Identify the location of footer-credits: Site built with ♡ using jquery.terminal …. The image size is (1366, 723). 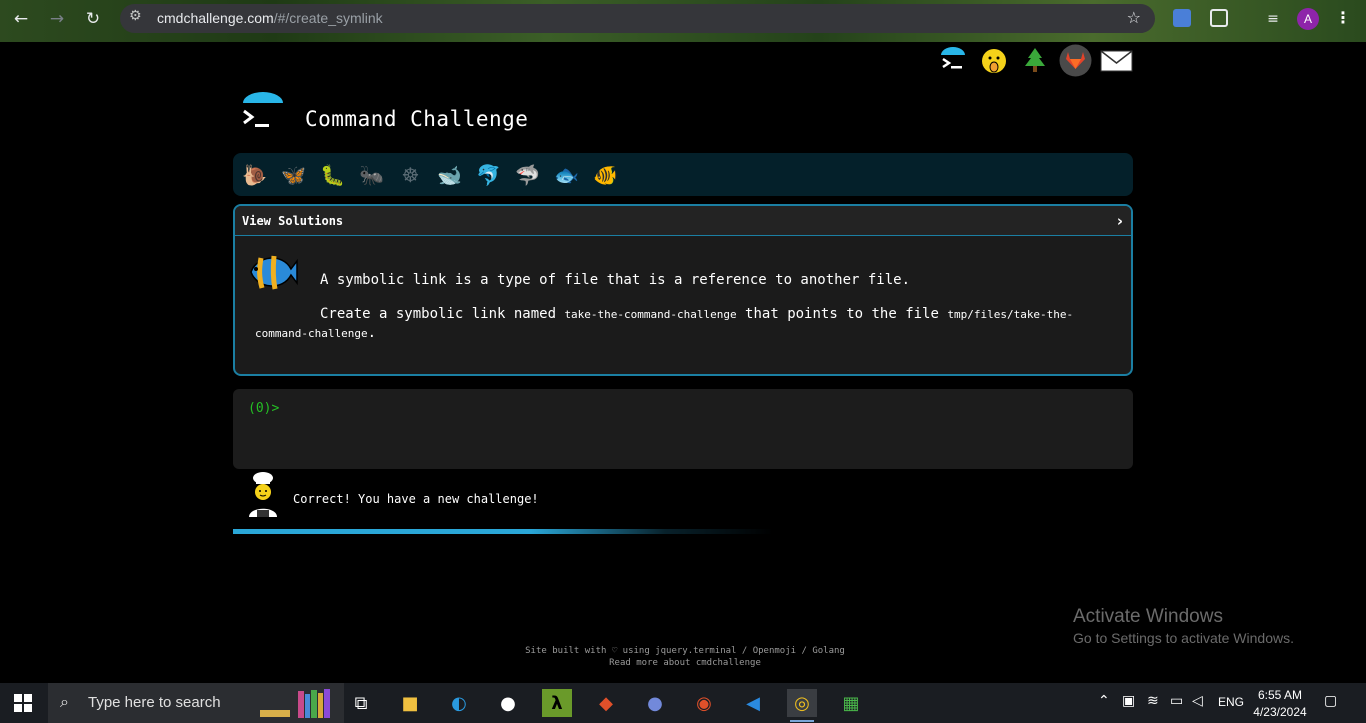
(685, 651).